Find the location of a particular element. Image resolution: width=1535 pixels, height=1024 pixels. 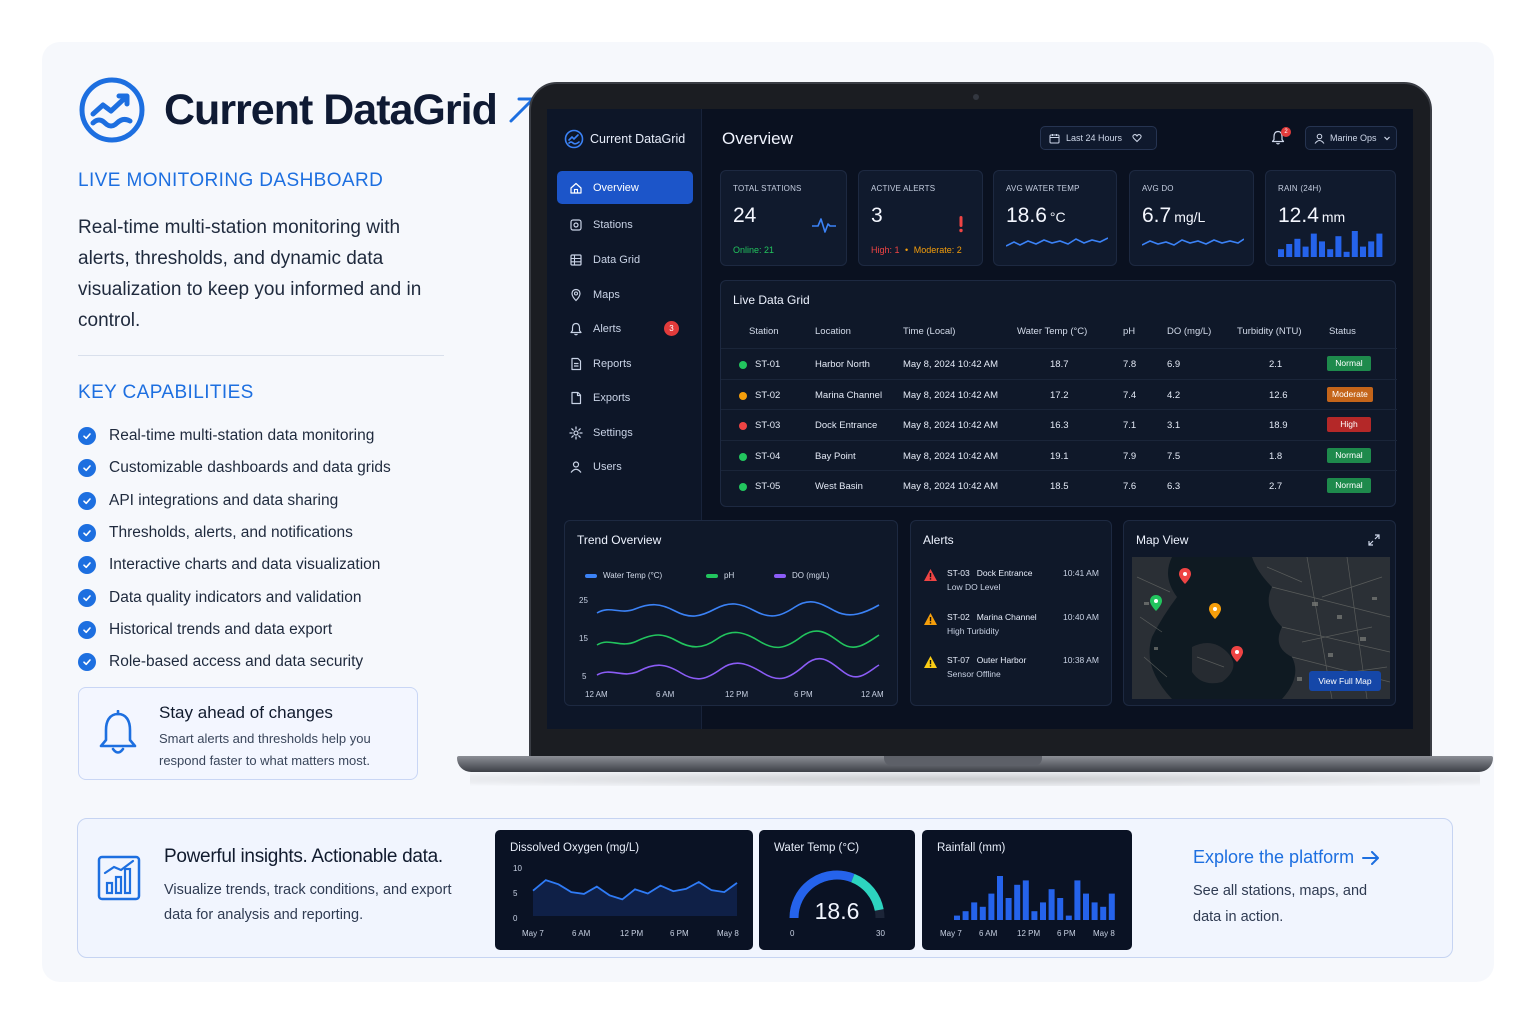

status-badge: High is located at coordinates (1349, 424).